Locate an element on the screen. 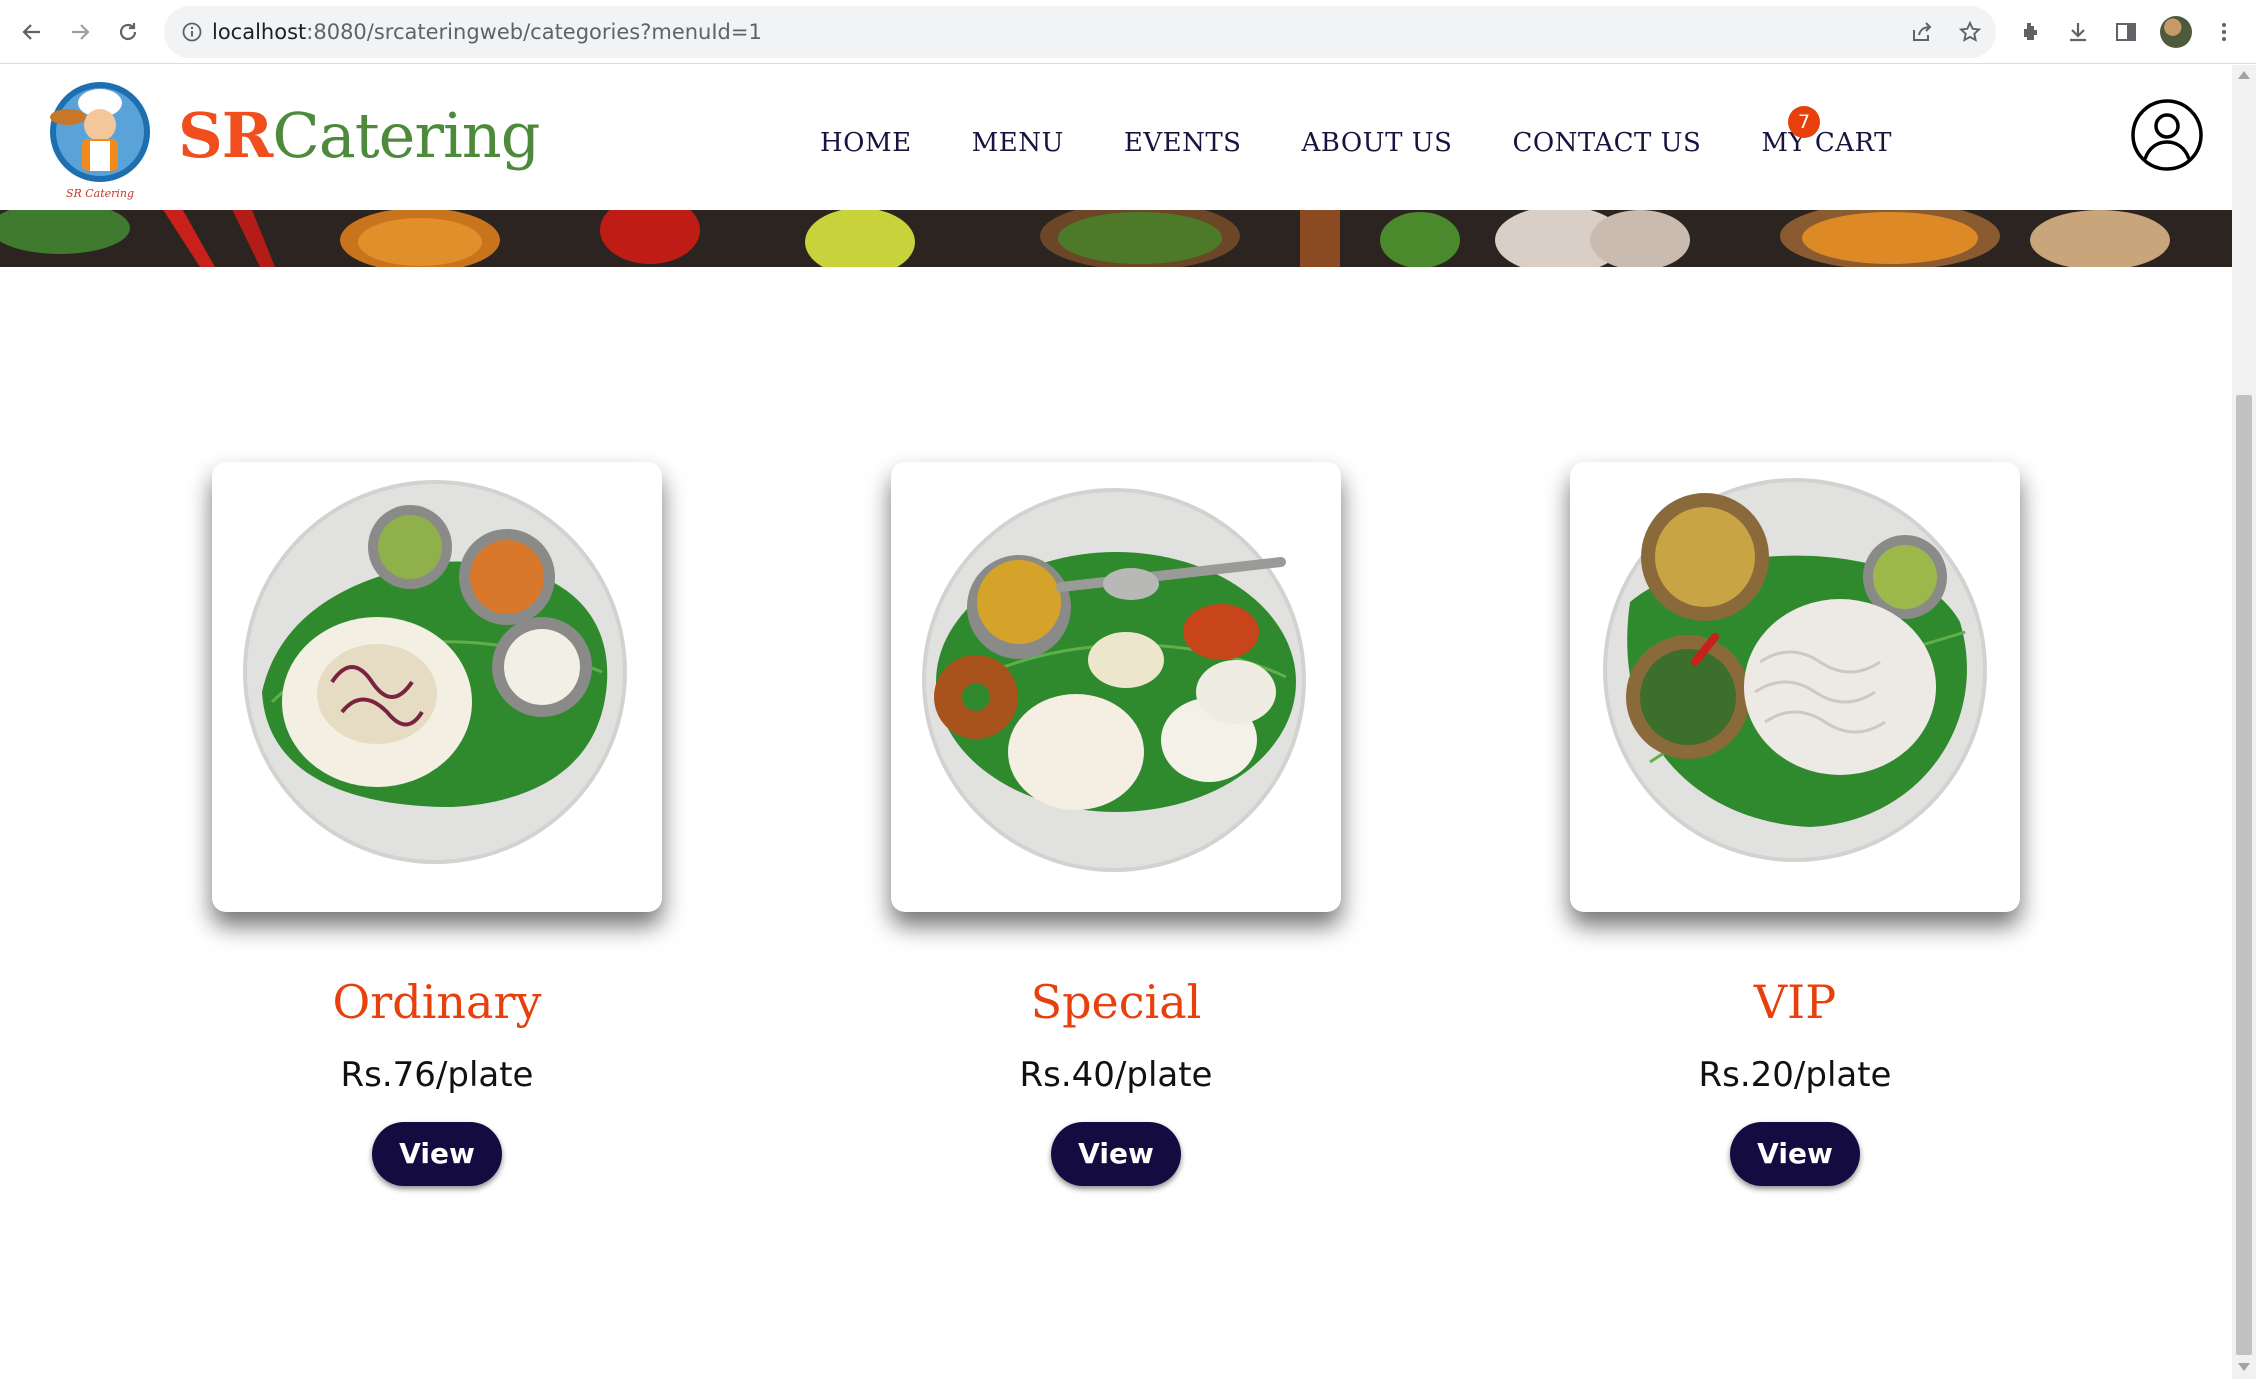 The image size is (2256, 1379). nav-my-cart: MY CART is located at coordinates (1826, 143).